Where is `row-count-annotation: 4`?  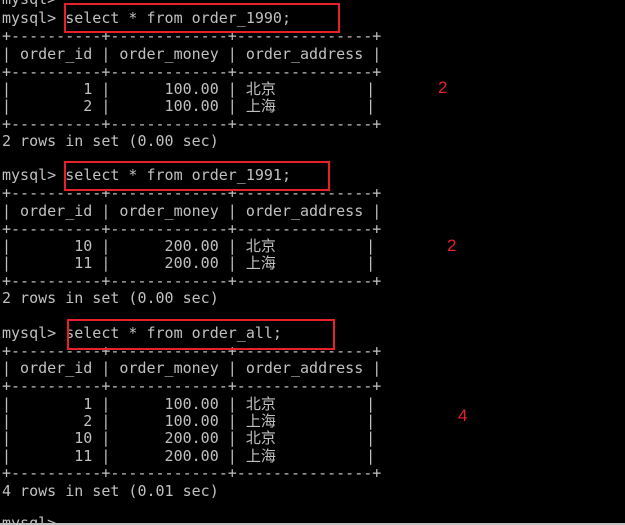
row-count-annotation: 4 is located at coordinates (463, 415).